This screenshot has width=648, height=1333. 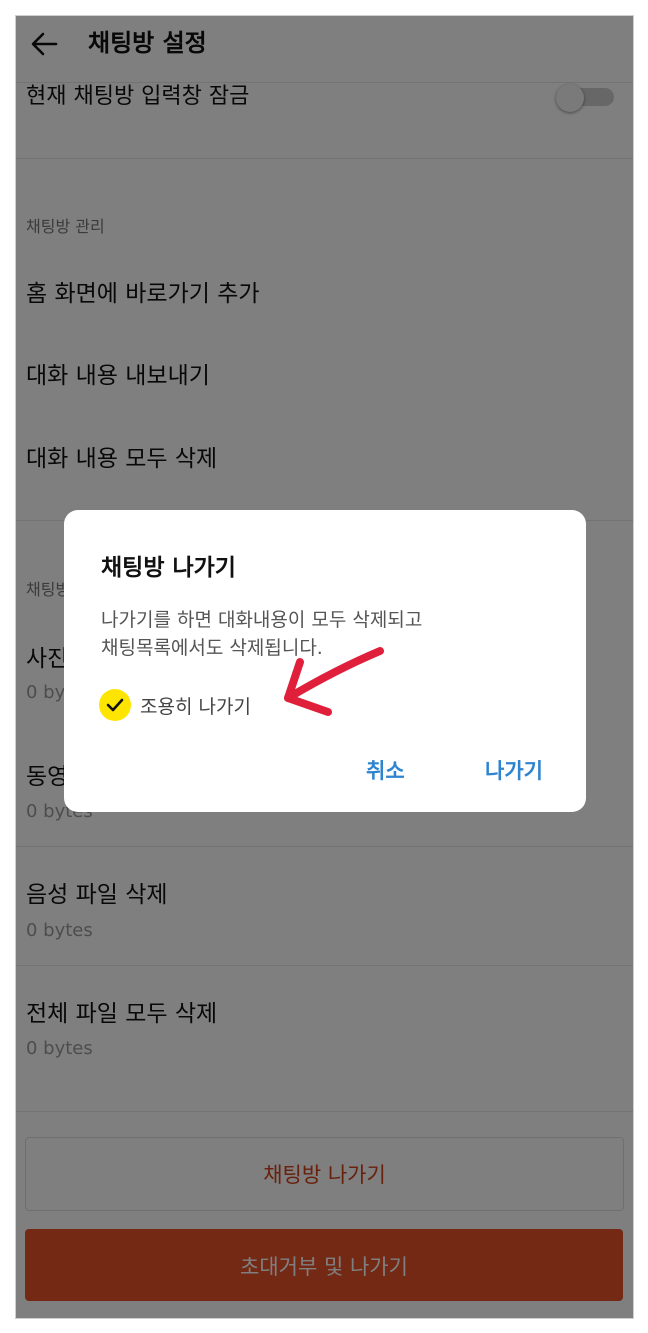 I want to click on quiet-leave-label: 조용히 나가기, so click(x=195, y=705).